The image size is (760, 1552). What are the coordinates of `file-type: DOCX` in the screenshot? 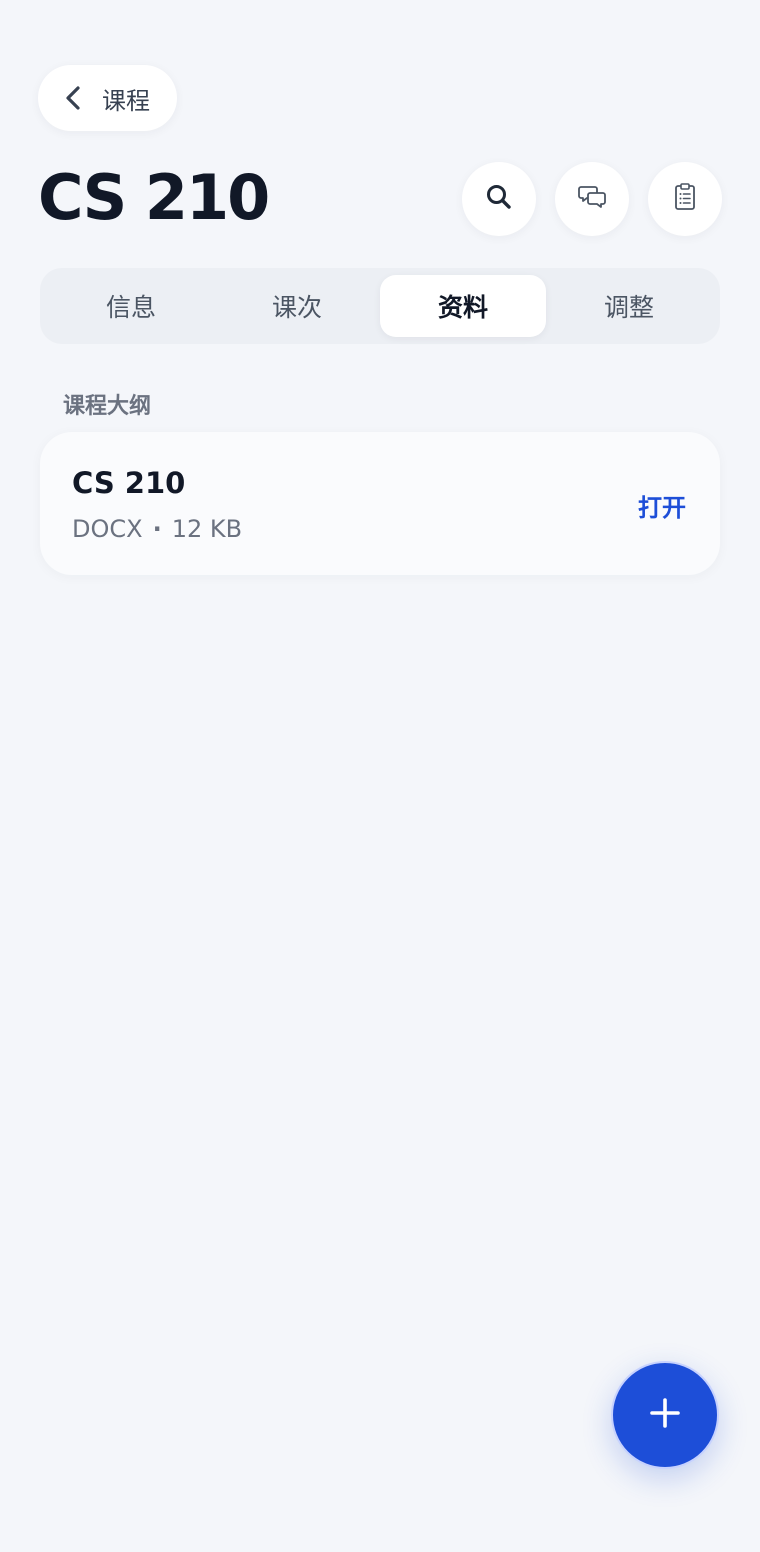 It's located at (107, 529).